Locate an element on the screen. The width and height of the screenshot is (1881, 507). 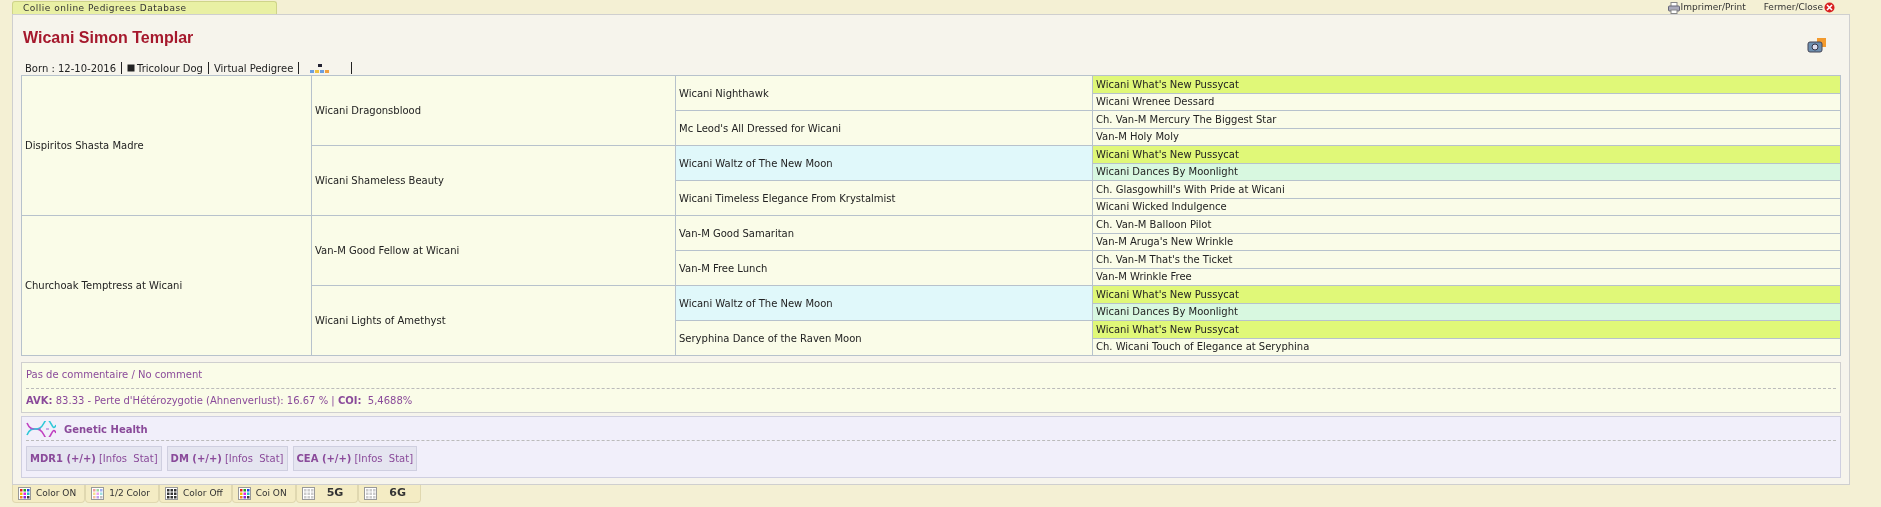
print-link: Imprimer/Print is located at coordinates (1706, 8).